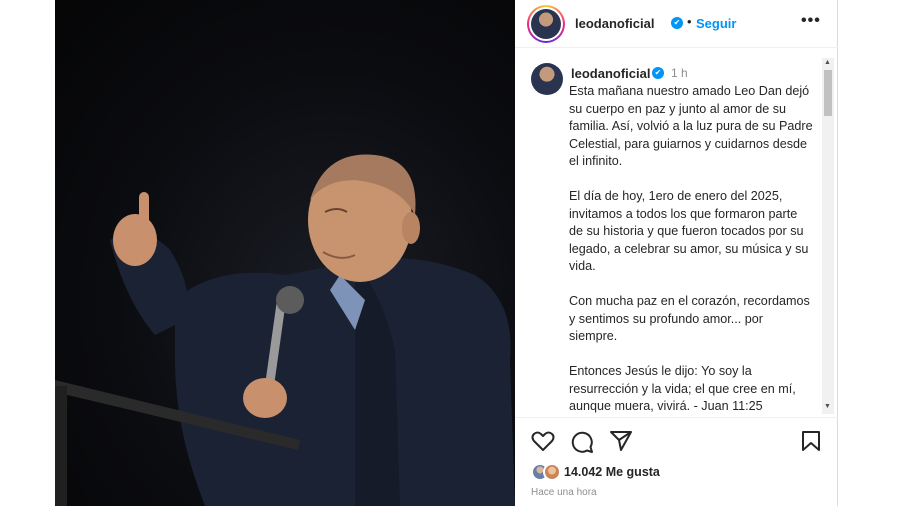 This screenshot has width=900, height=506. I want to click on caption-timestamp: 1 h, so click(679, 73).